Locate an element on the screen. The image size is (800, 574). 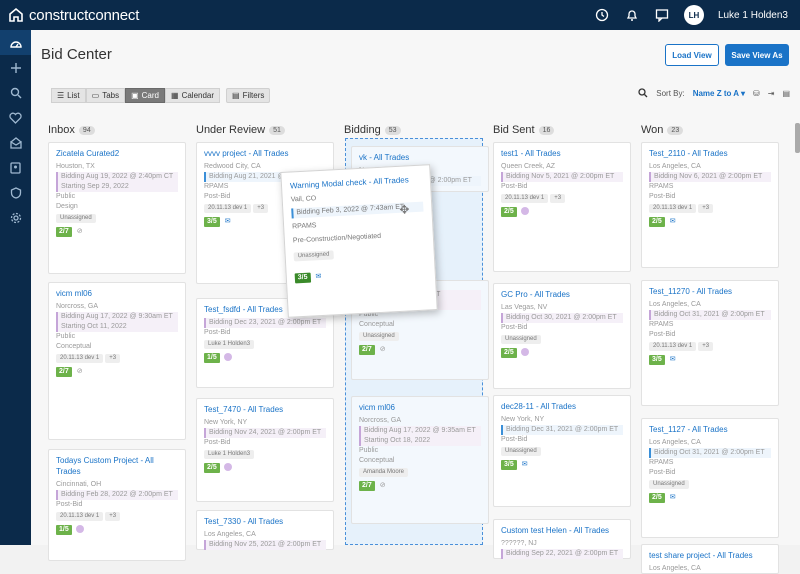
sidebar-item-add is located at coordinates (15, 67).